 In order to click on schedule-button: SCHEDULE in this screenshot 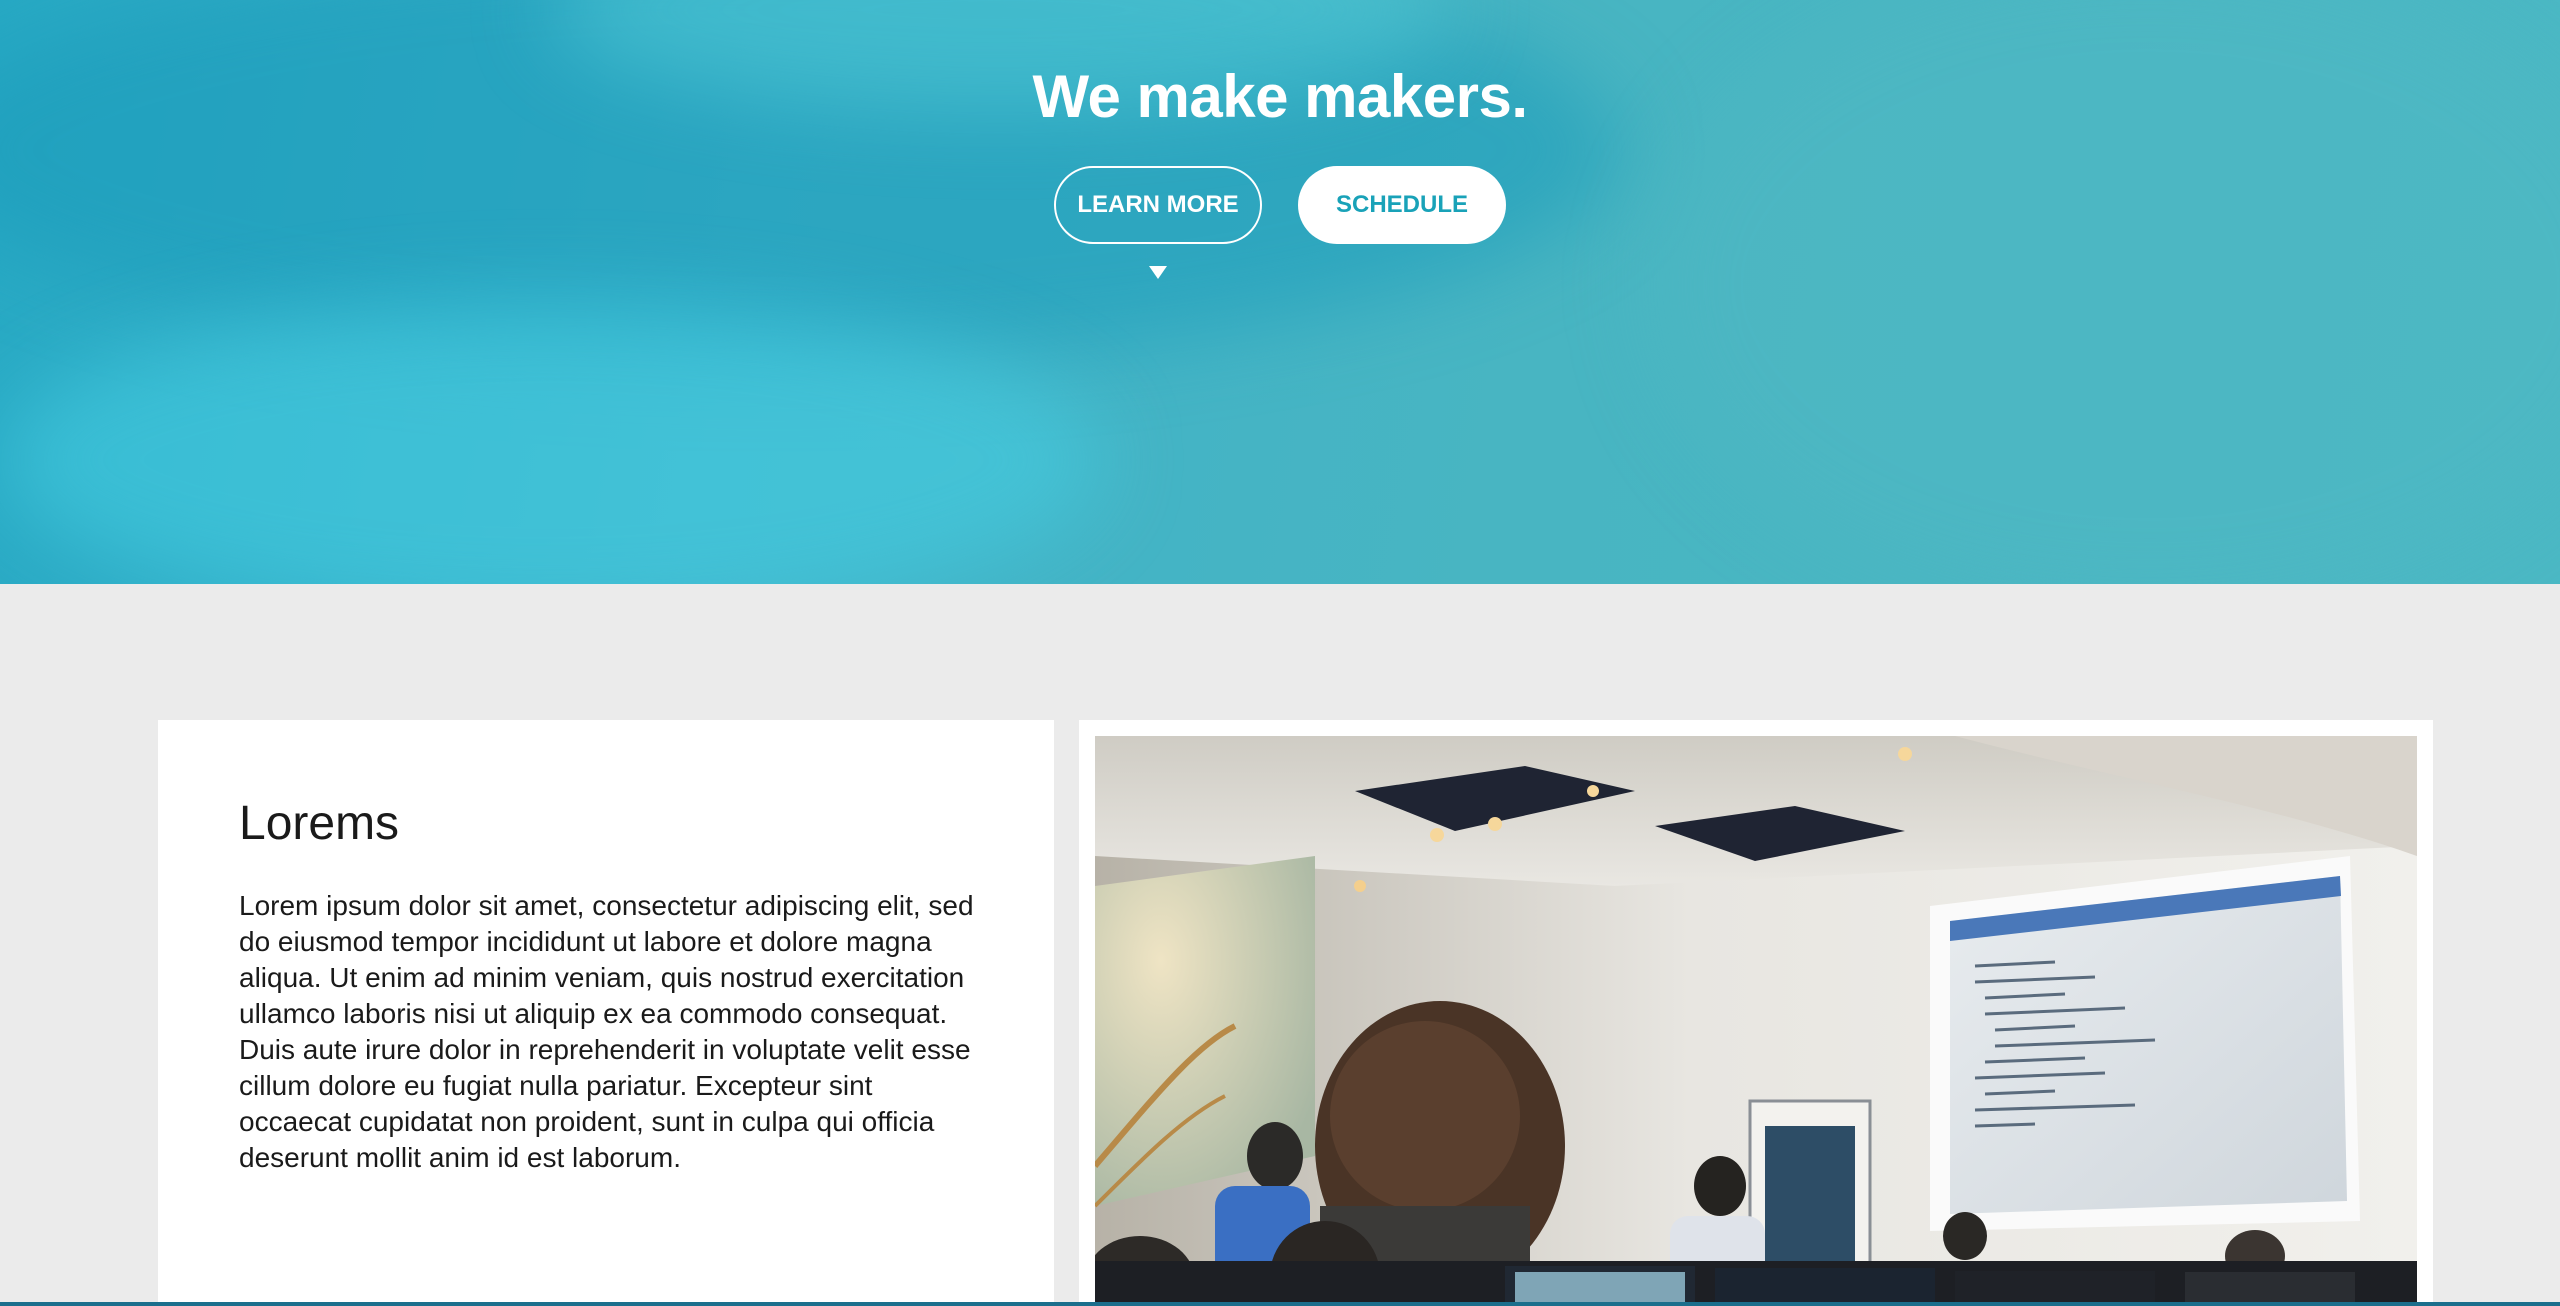, I will do `click(1402, 205)`.